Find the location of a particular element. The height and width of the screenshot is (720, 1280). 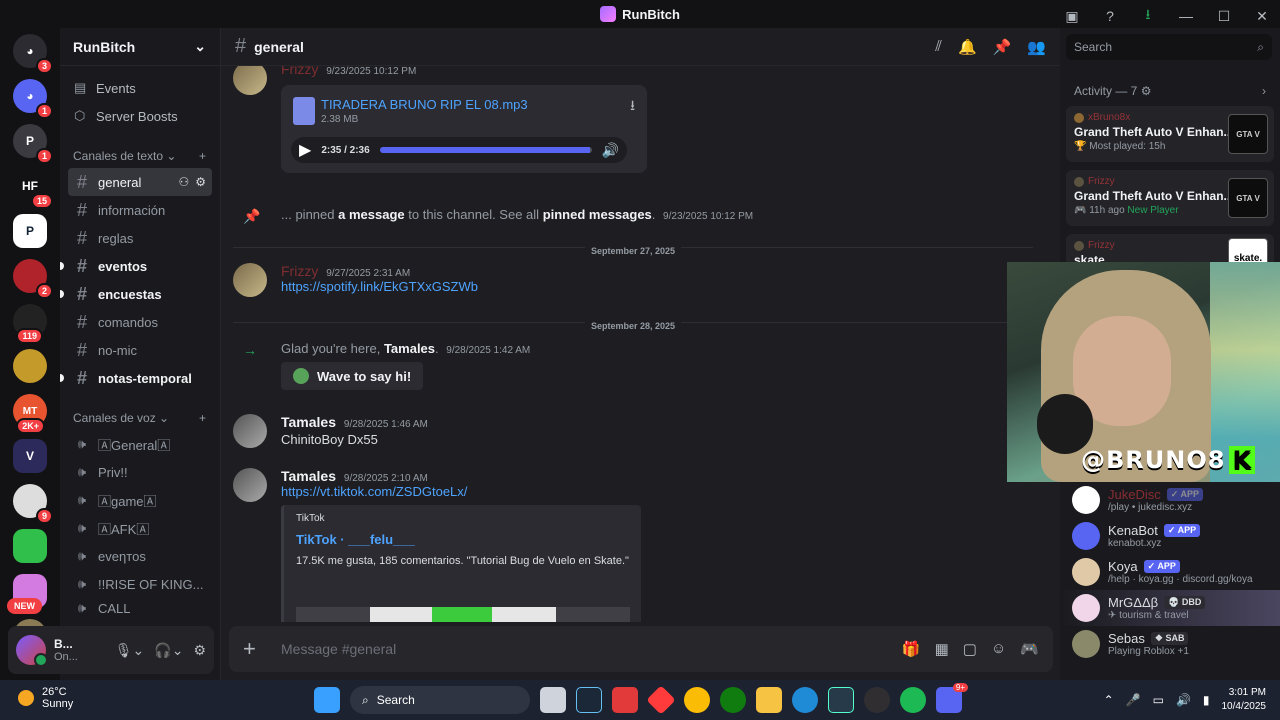

xbox-icon is located at coordinates (733, 700).